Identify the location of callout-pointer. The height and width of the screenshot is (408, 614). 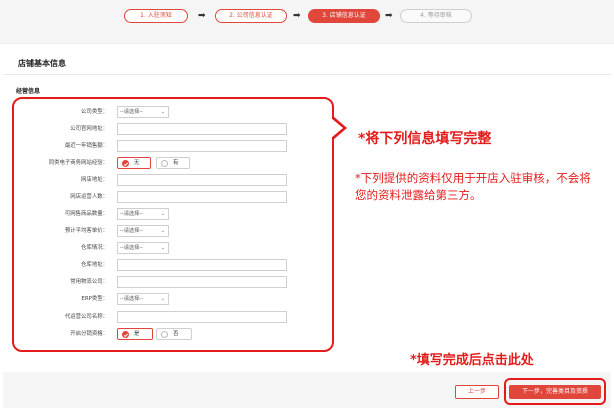
(339, 128).